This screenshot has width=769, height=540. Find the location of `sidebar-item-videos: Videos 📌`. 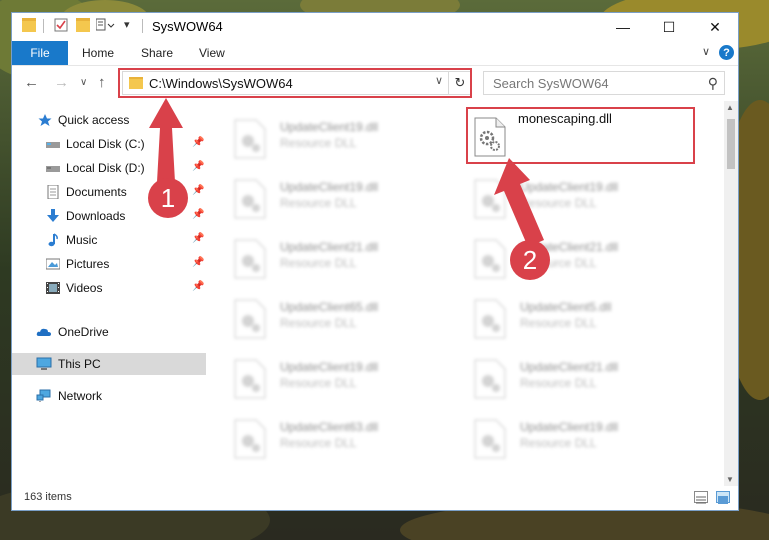

sidebar-item-videos: Videos 📌 is located at coordinates (109, 288).